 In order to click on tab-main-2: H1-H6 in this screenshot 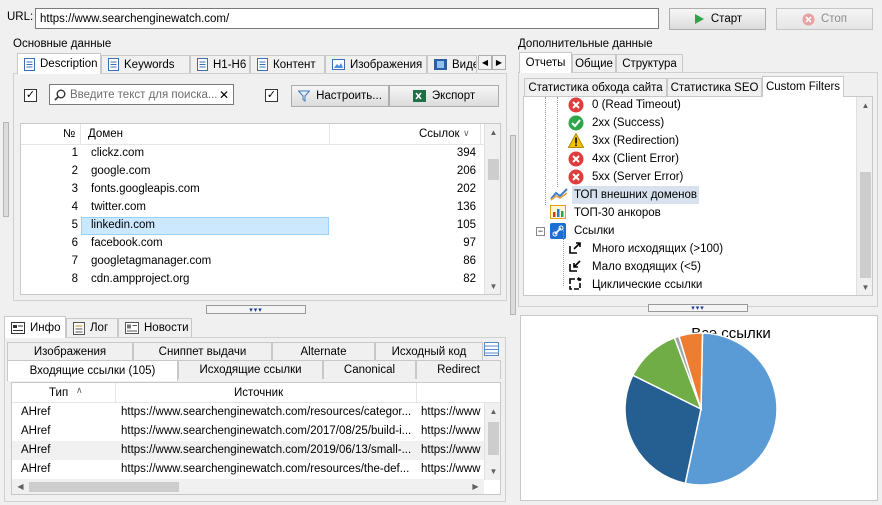, I will do `click(220, 64)`.